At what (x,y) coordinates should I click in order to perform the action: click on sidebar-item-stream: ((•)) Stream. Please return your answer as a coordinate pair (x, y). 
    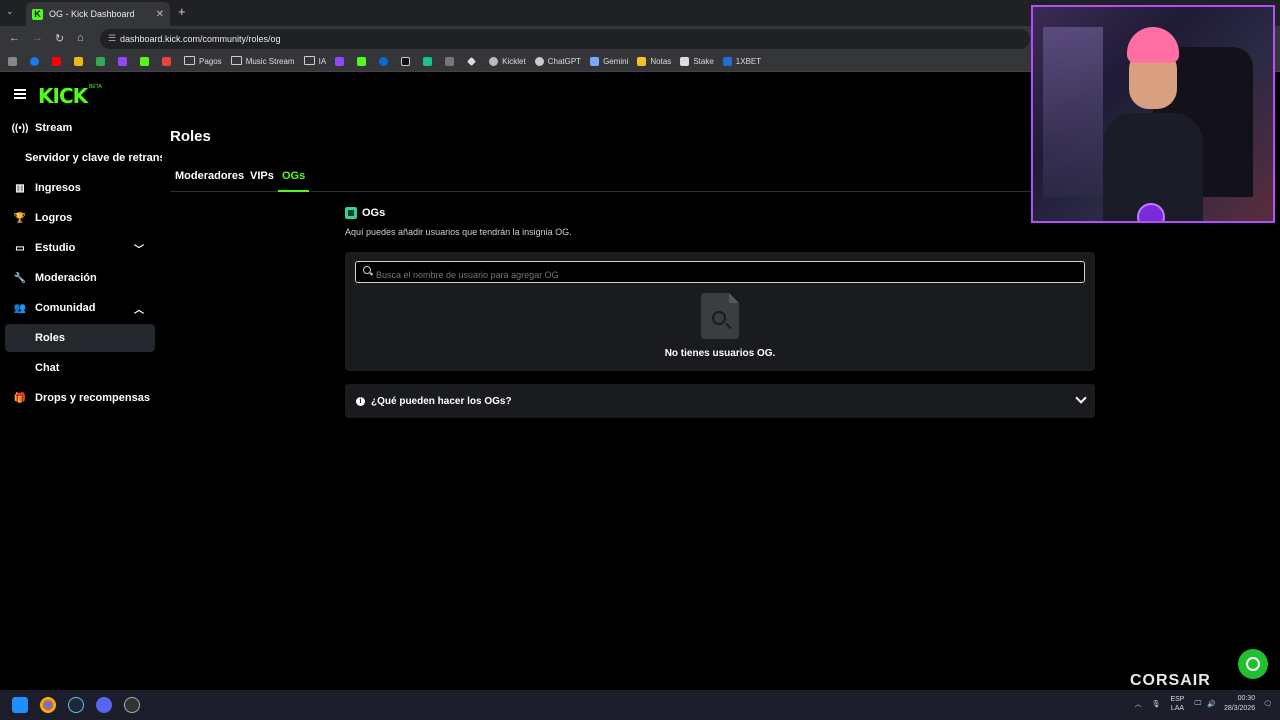
    Looking at the image, I should click on (81, 128).